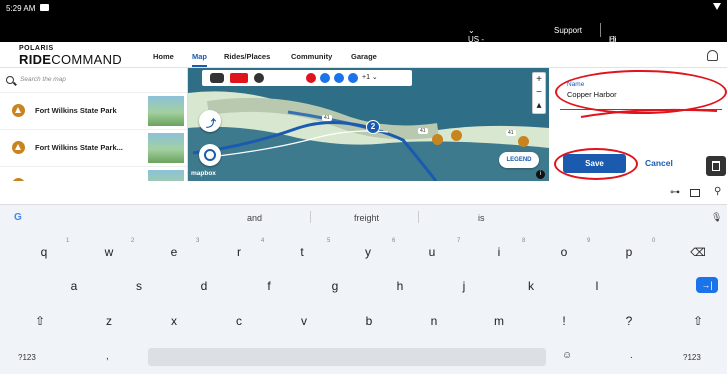 This screenshot has height=374, width=727. Describe the element at coordinates (18, 217) in the screenshot. I see `google-icon: G` at that location.